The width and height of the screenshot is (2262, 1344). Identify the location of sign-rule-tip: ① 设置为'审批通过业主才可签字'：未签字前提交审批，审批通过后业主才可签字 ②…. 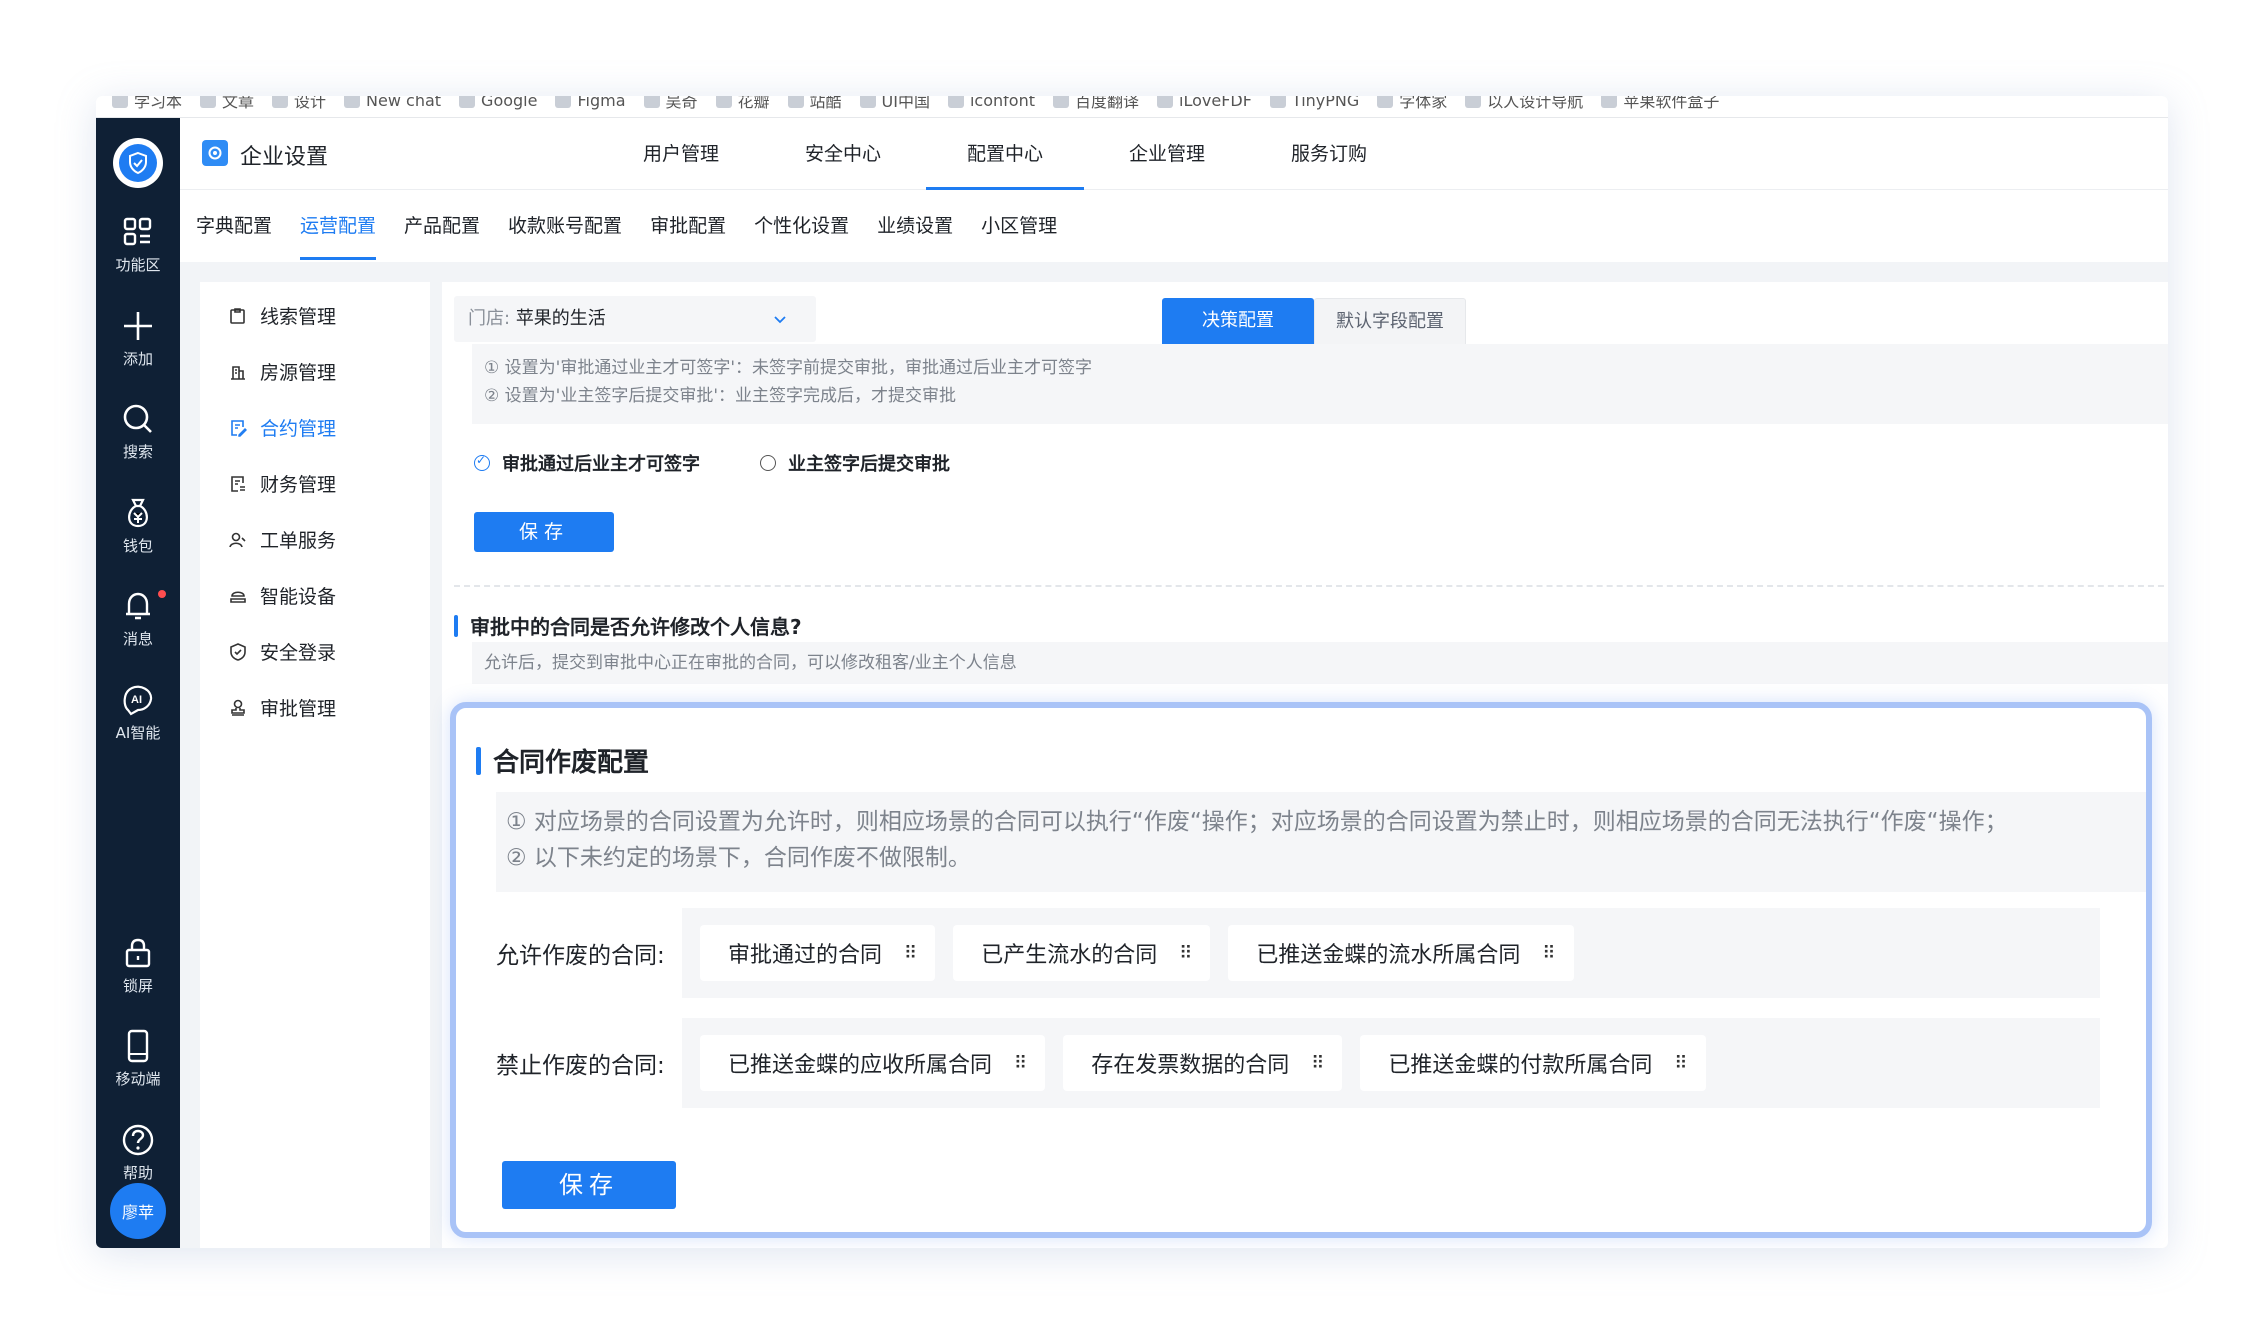
(1320, 384).